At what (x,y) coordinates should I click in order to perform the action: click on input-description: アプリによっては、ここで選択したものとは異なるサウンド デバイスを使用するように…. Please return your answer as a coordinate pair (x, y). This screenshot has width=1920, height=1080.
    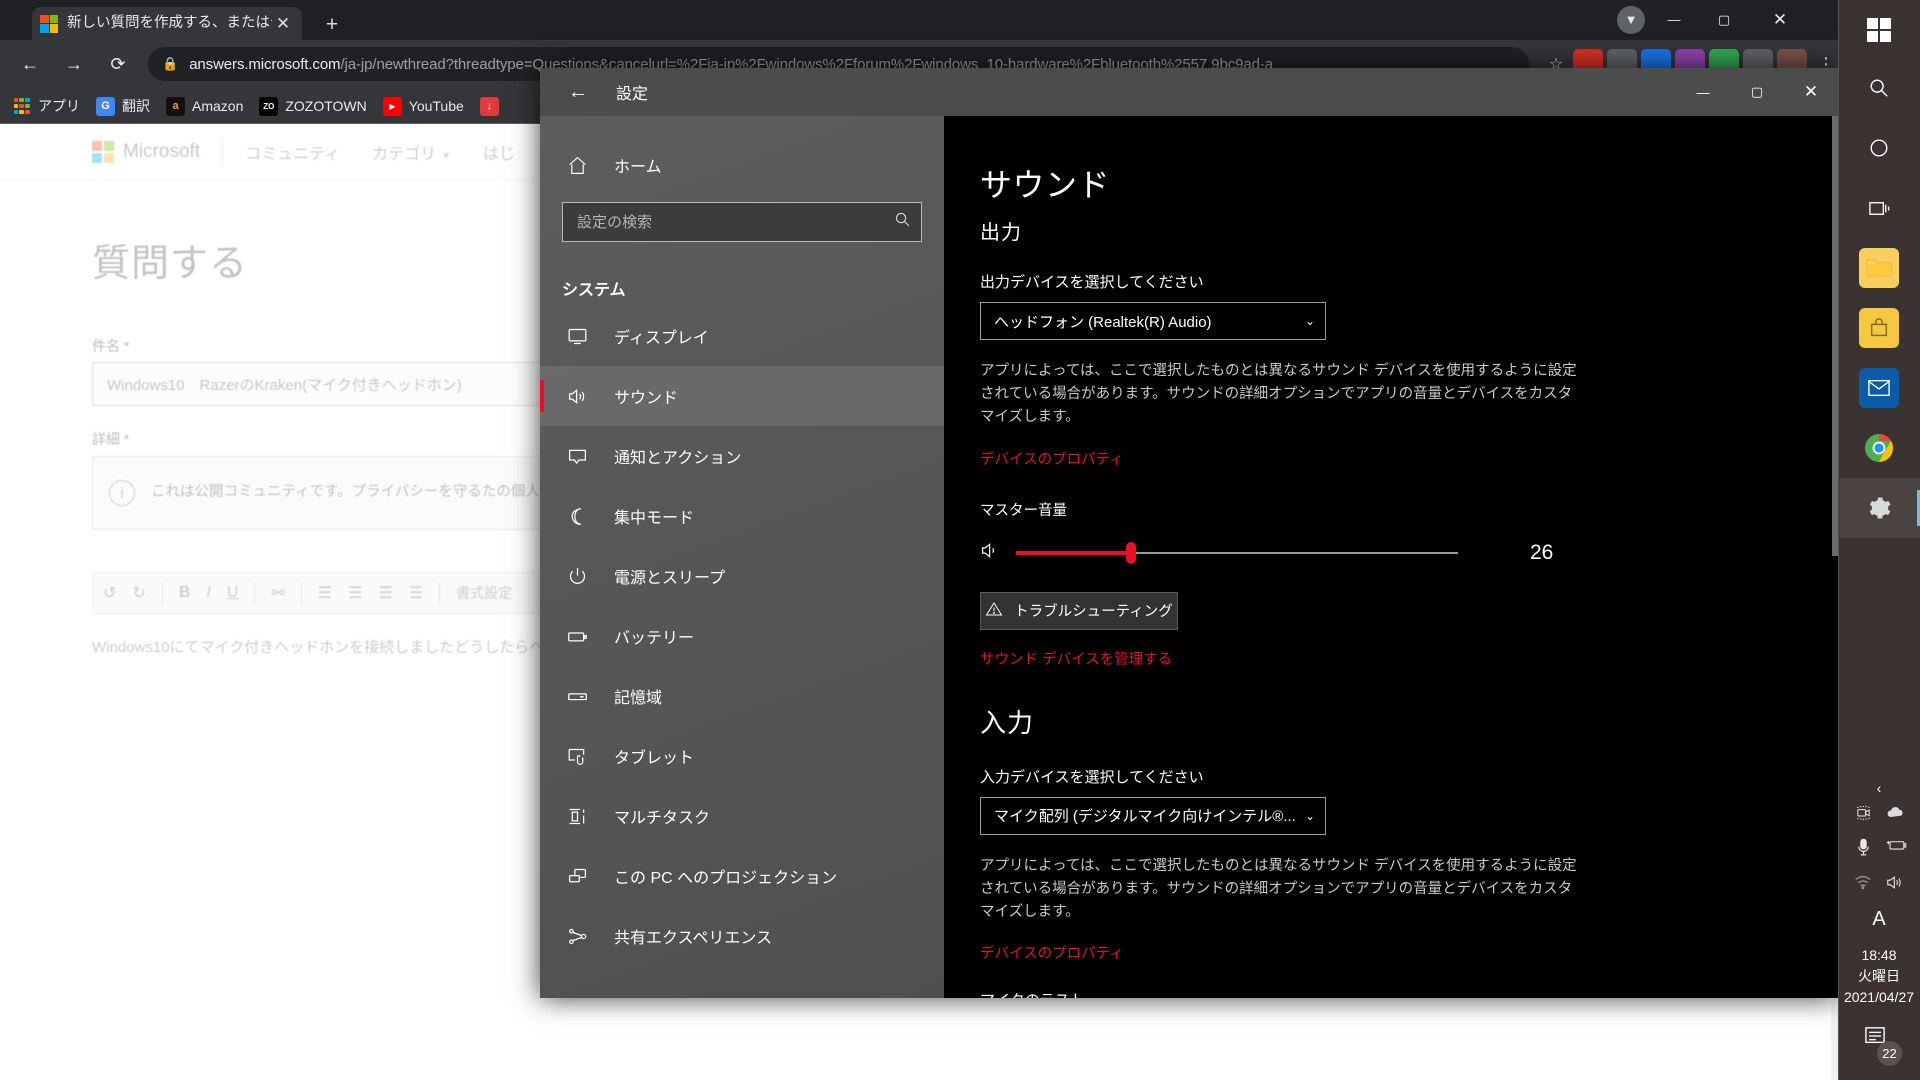
    Looking at the image, I should click on (1278, 888).